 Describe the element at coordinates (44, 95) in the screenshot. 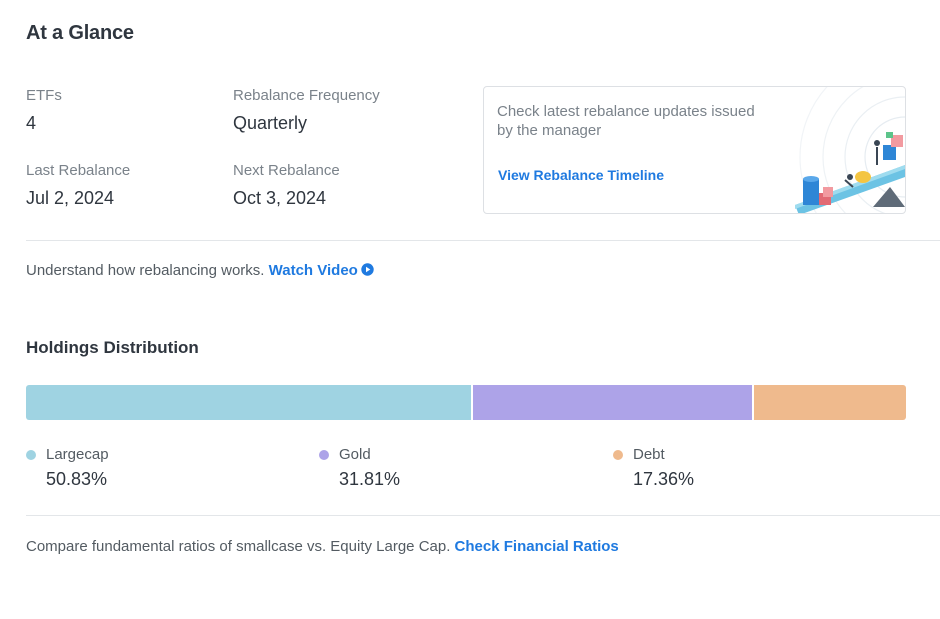

I see `stat-label: ETFs` at that location.